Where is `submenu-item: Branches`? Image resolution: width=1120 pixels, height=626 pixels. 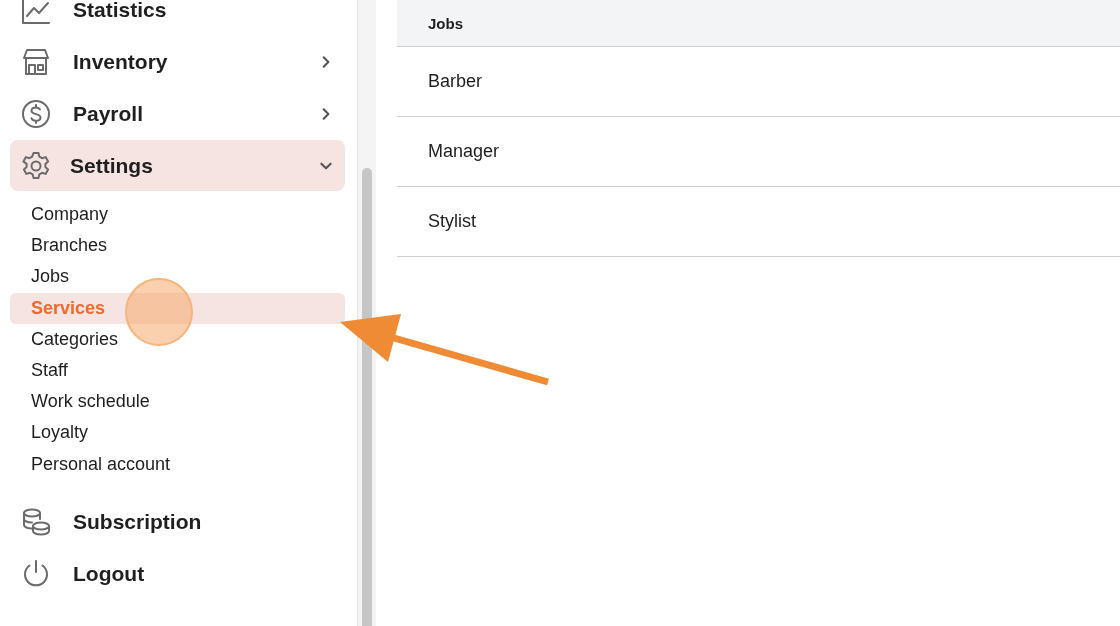
submenu-item: Branches is located at coordinates (177, 246).